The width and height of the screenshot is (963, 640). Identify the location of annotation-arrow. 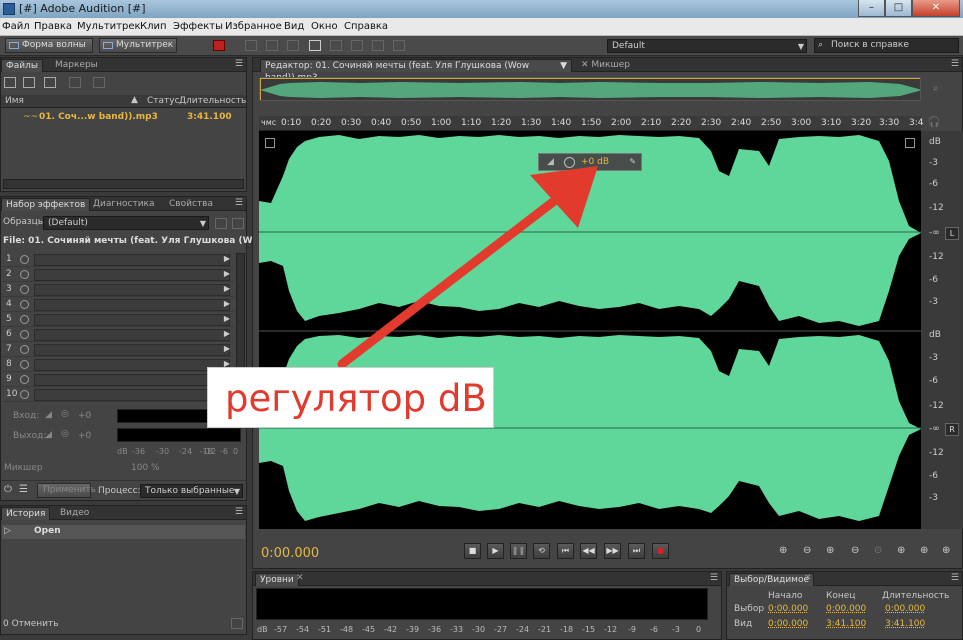
(467, 267).